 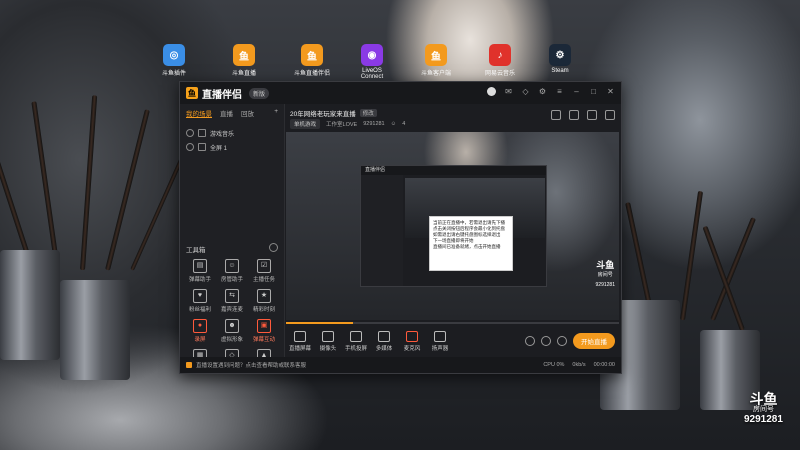 I want to click on source-button: 摄像头, so click(x=328, y=341).